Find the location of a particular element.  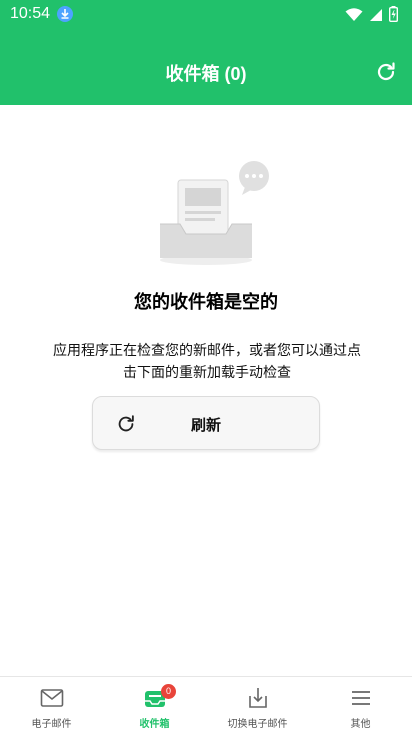

status-time: 10:54 is located at coordinates (30, 13).